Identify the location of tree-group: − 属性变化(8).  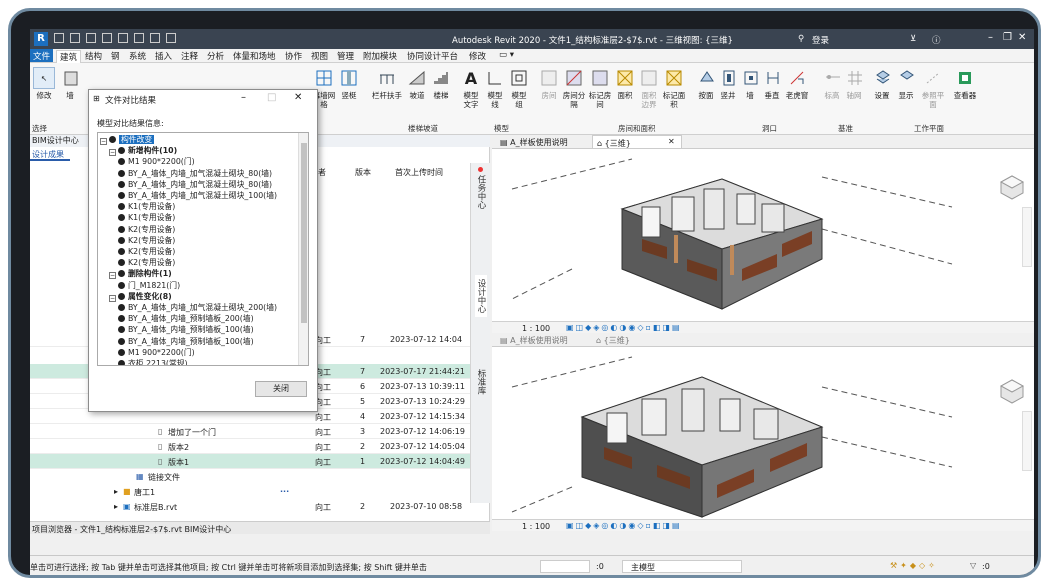
(140, 296).